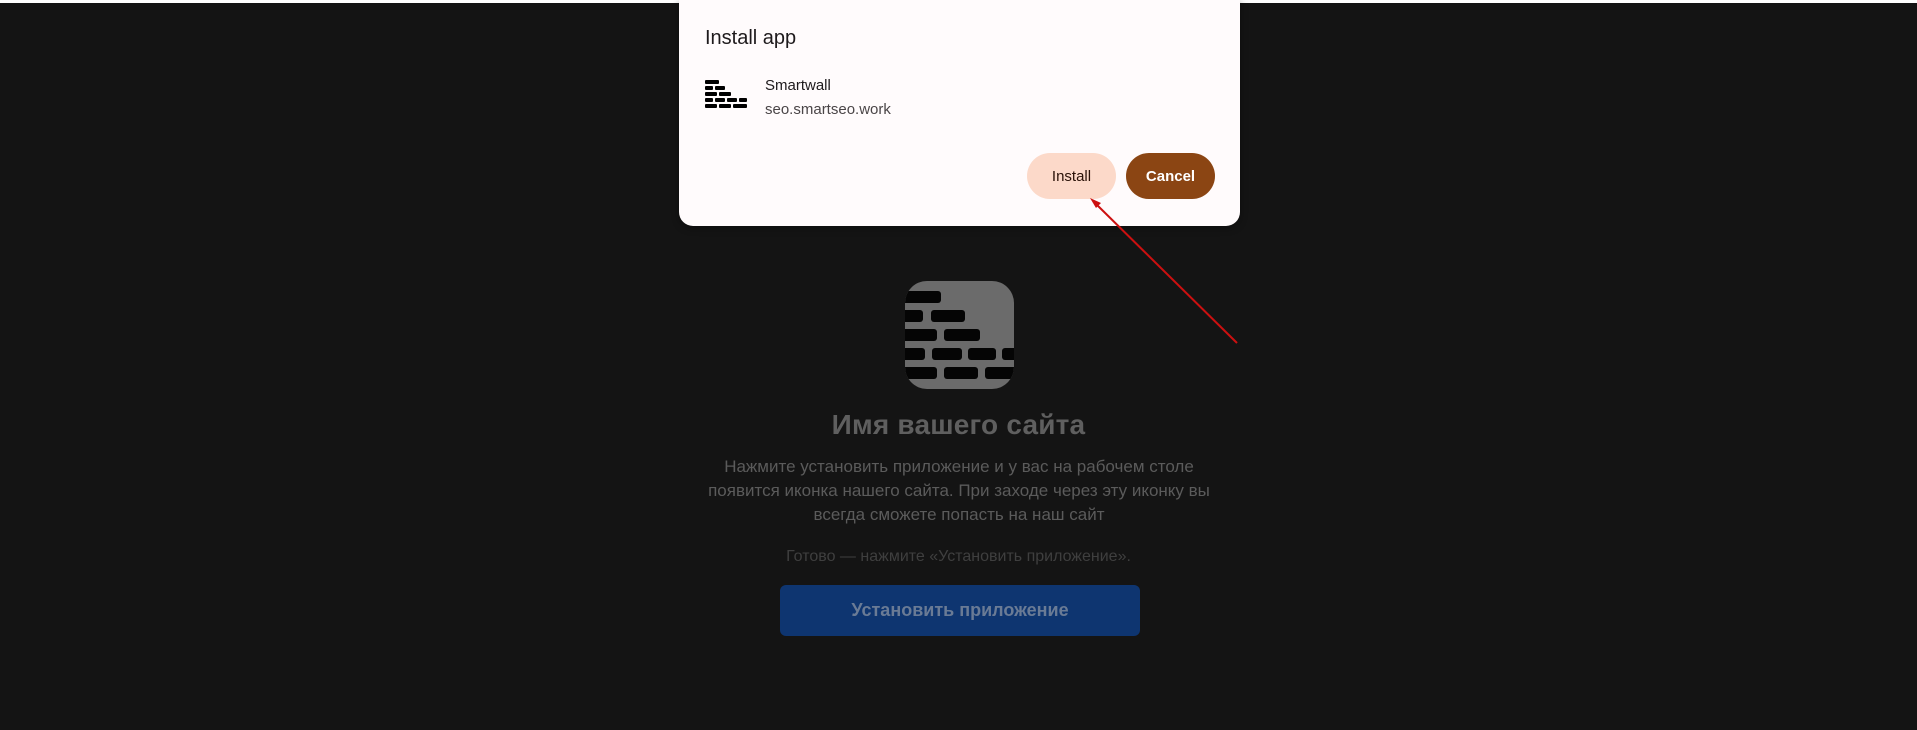 This screenshot has height=730, width=1917. Describe the element at coordinates (726, 97) in the screenshot. I see `brick-wall-icon` at that location.